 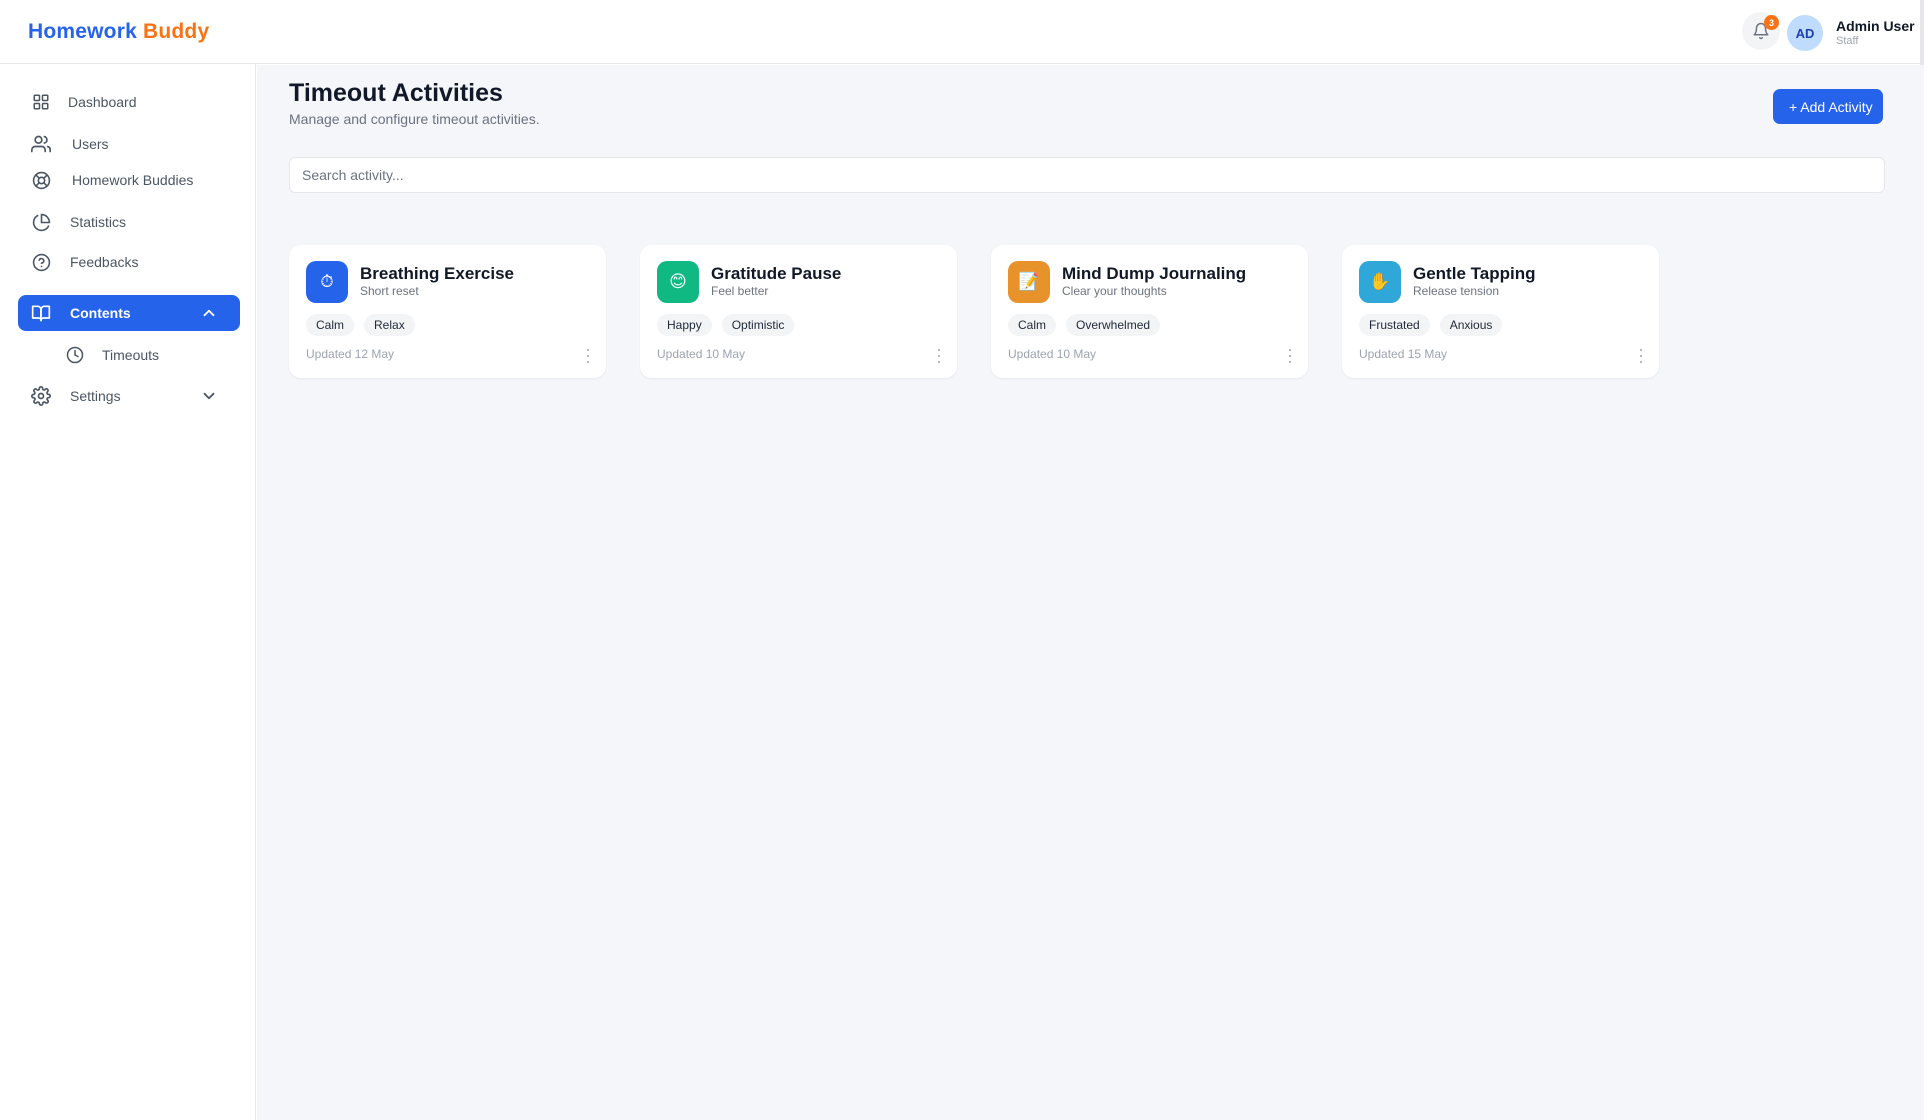 What do you see at coordinates (98, 222) in the screenshot?
I see `sidebar-item-label: Statistics` at bounding box center [98, 222].